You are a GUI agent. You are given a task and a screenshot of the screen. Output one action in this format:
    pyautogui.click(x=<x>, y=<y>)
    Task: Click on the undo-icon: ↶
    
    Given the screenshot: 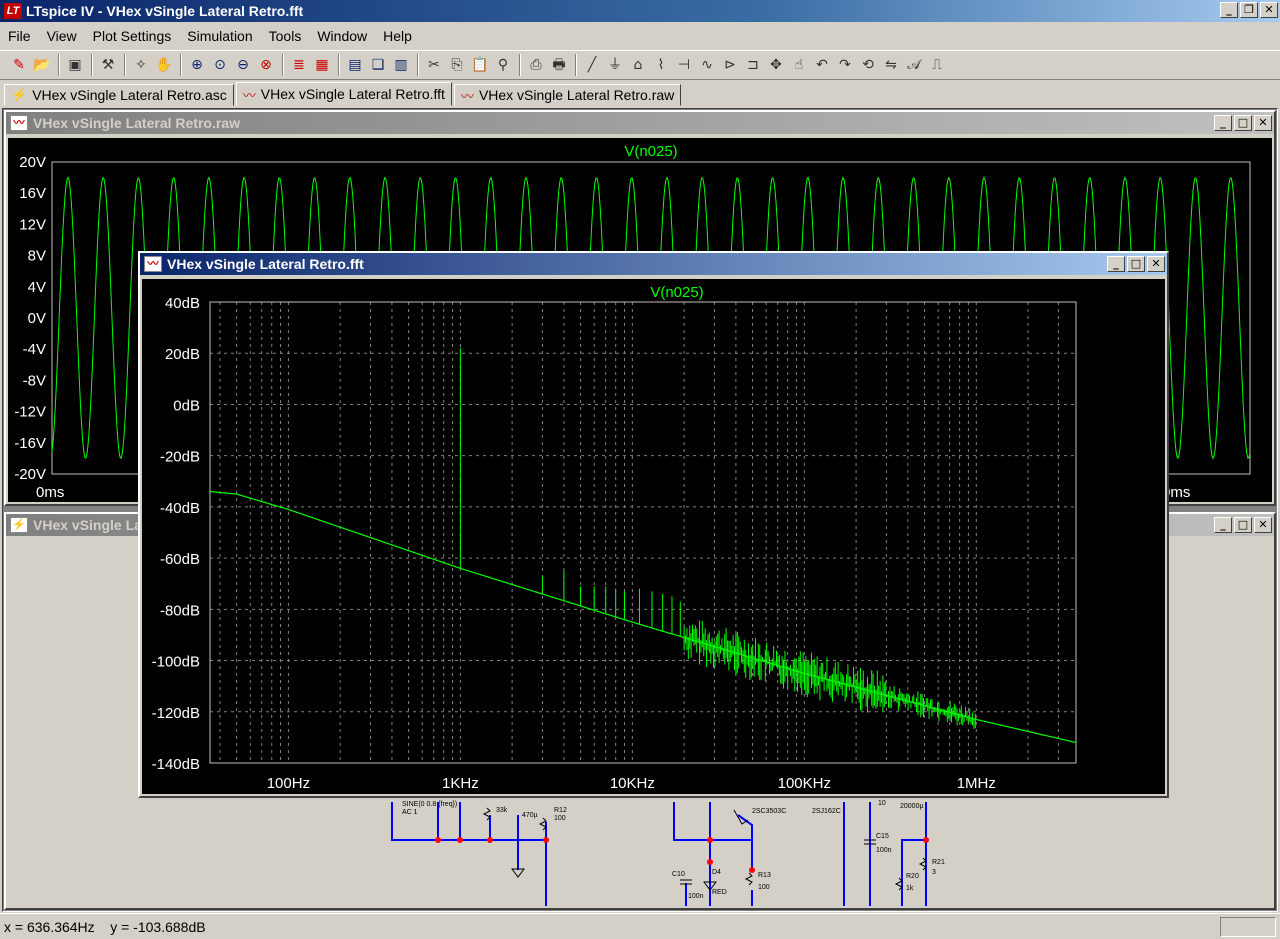 What is the action you would take?
    pyautogui.click(x=822, y=65)
    